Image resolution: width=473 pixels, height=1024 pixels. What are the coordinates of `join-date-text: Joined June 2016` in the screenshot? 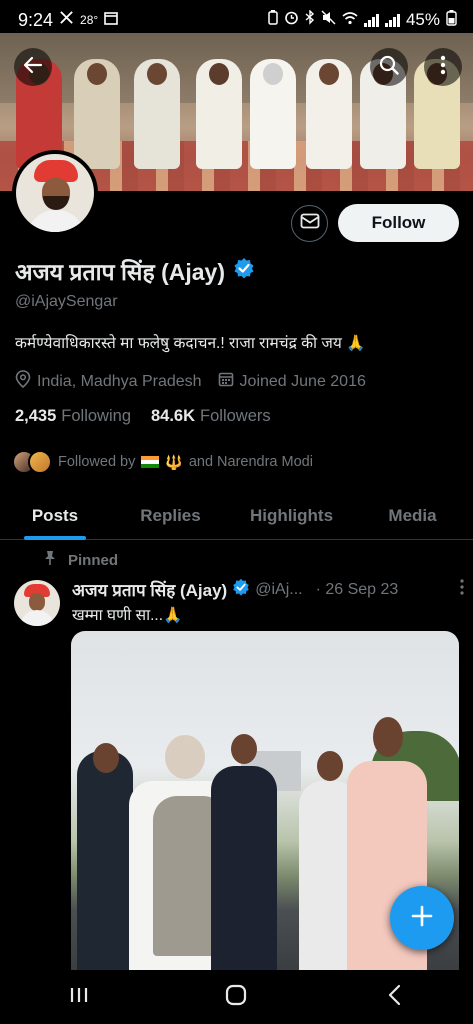 It's located at (302, 381).